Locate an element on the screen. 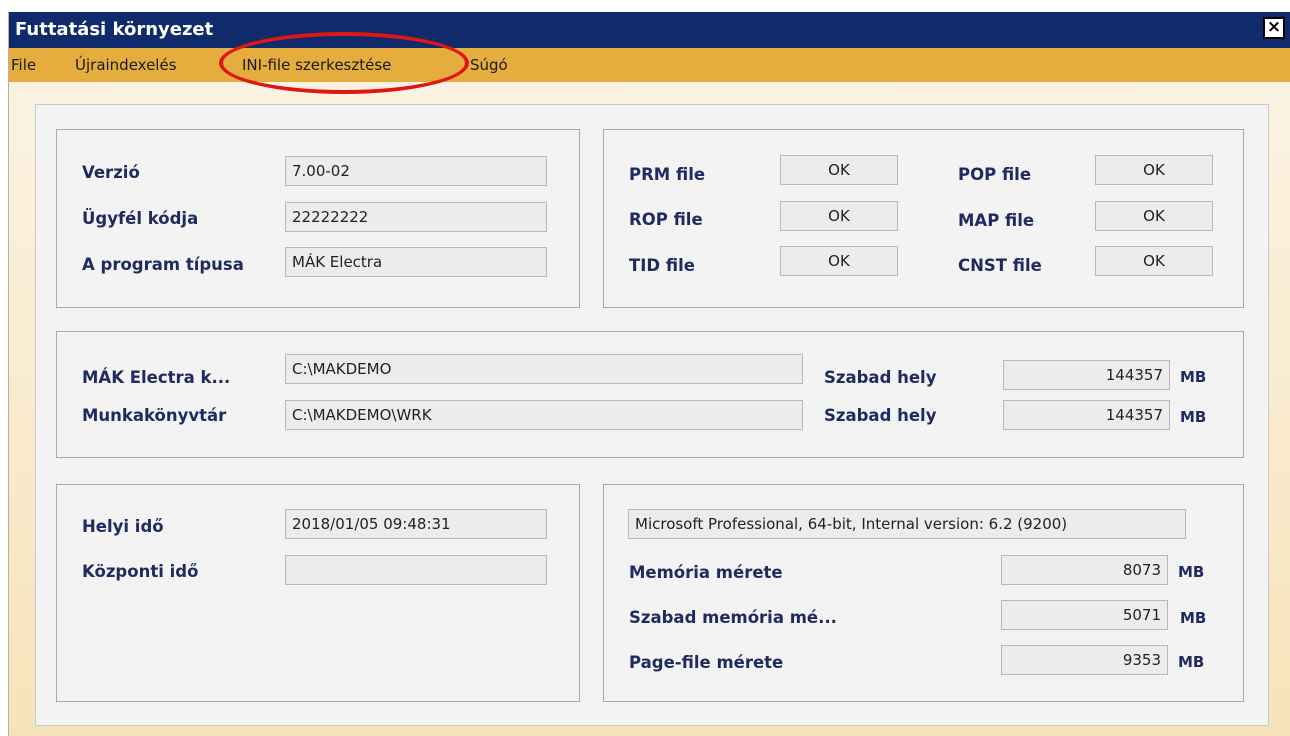  free-space-unit-1: MB is located at coordinates (1193, 377).